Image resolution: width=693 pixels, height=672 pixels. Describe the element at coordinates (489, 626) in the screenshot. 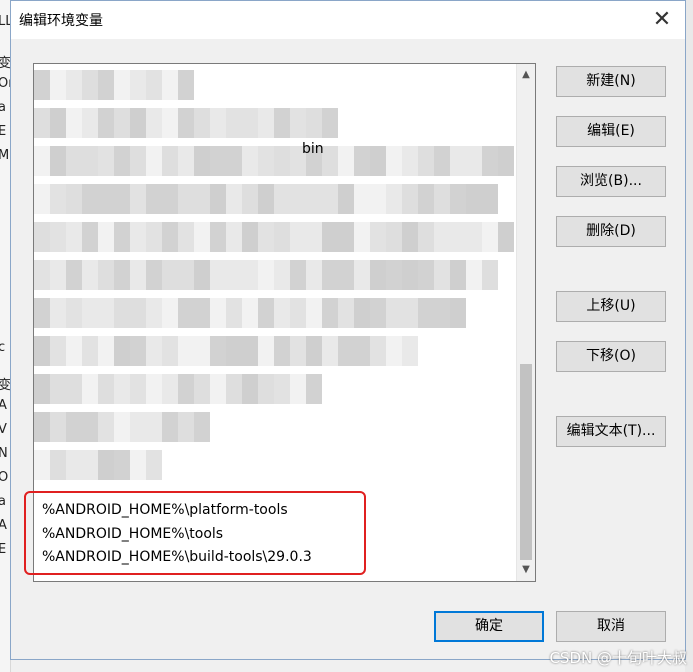

I see `ok-button: 确定` at that location.